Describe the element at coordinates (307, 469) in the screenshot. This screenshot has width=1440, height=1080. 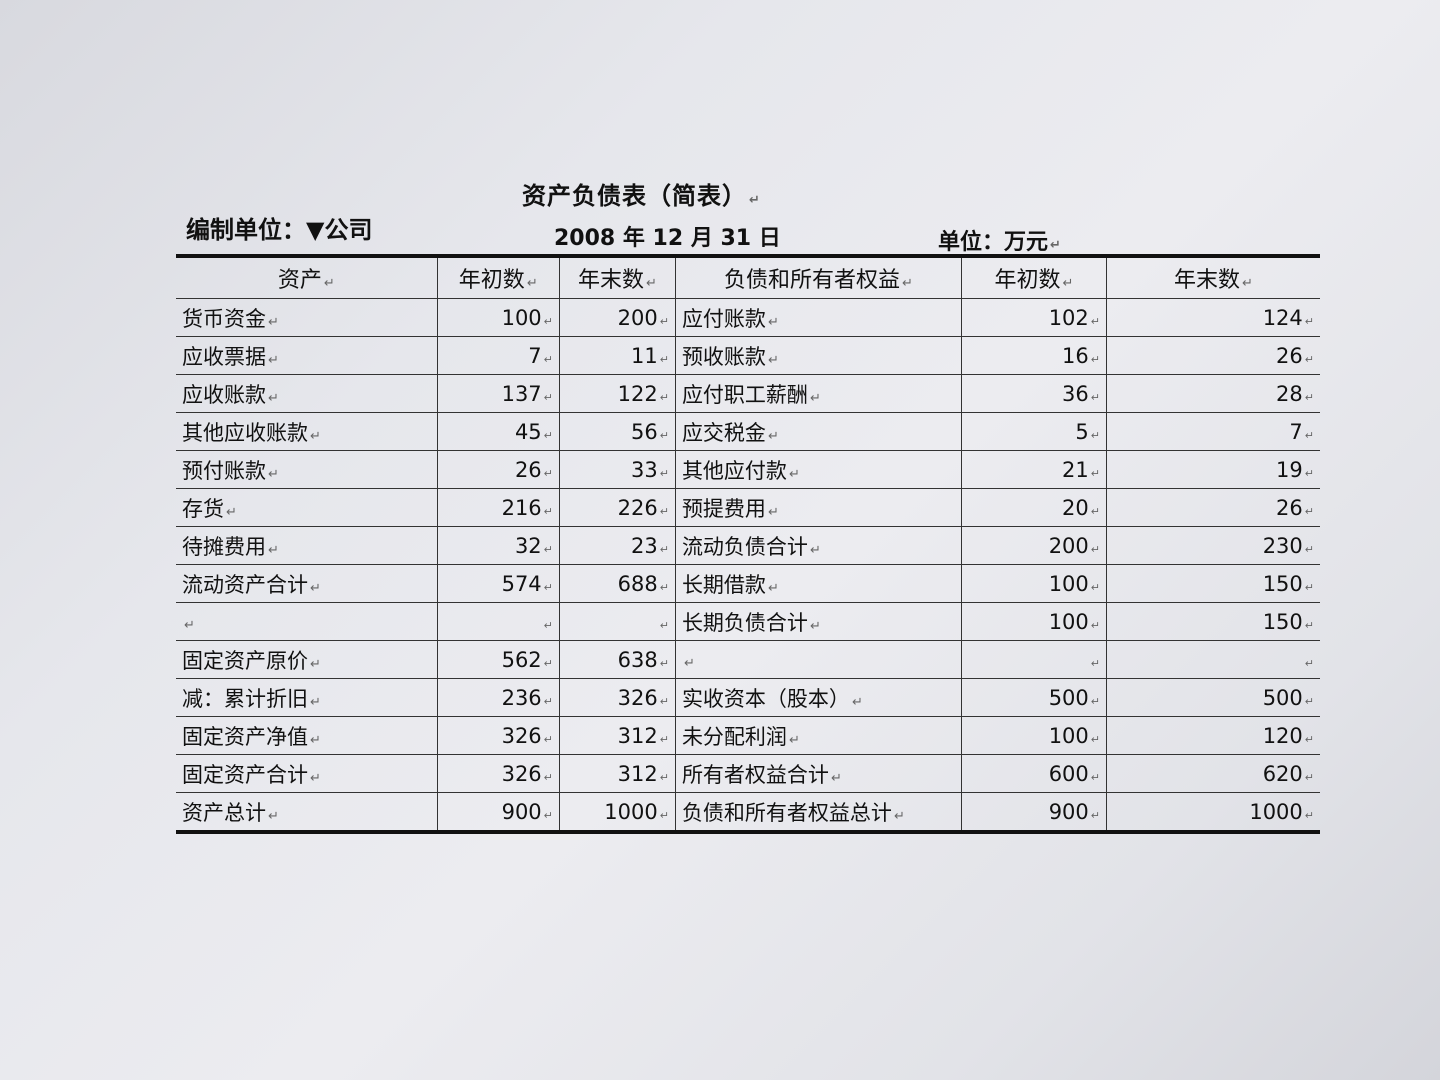
I see `asset-name: 预付账款 ↵` at that location.